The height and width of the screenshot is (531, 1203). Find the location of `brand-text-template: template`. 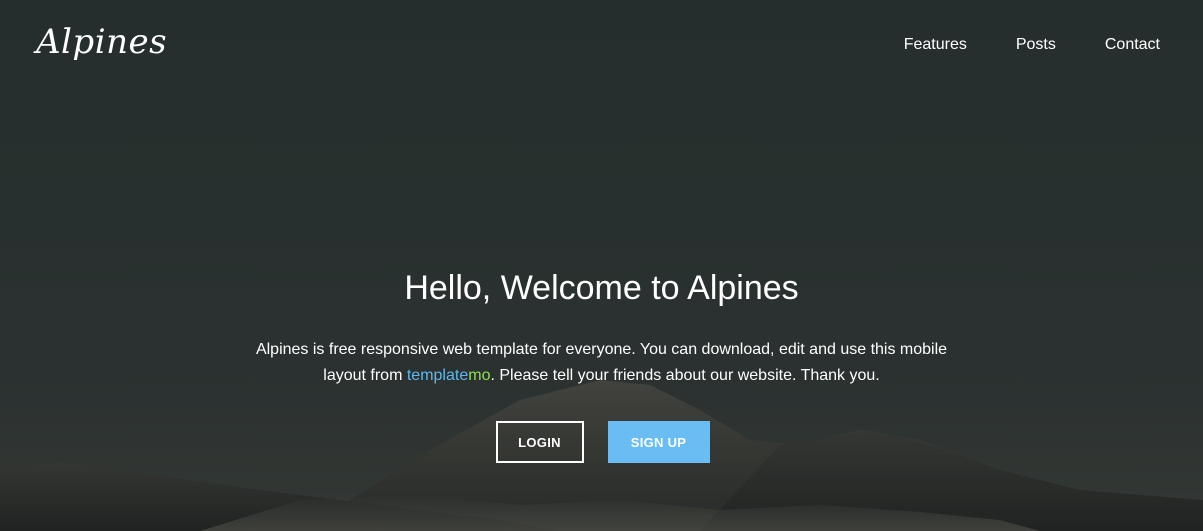

brand-text-template: template is located at coordinates (437, 375).